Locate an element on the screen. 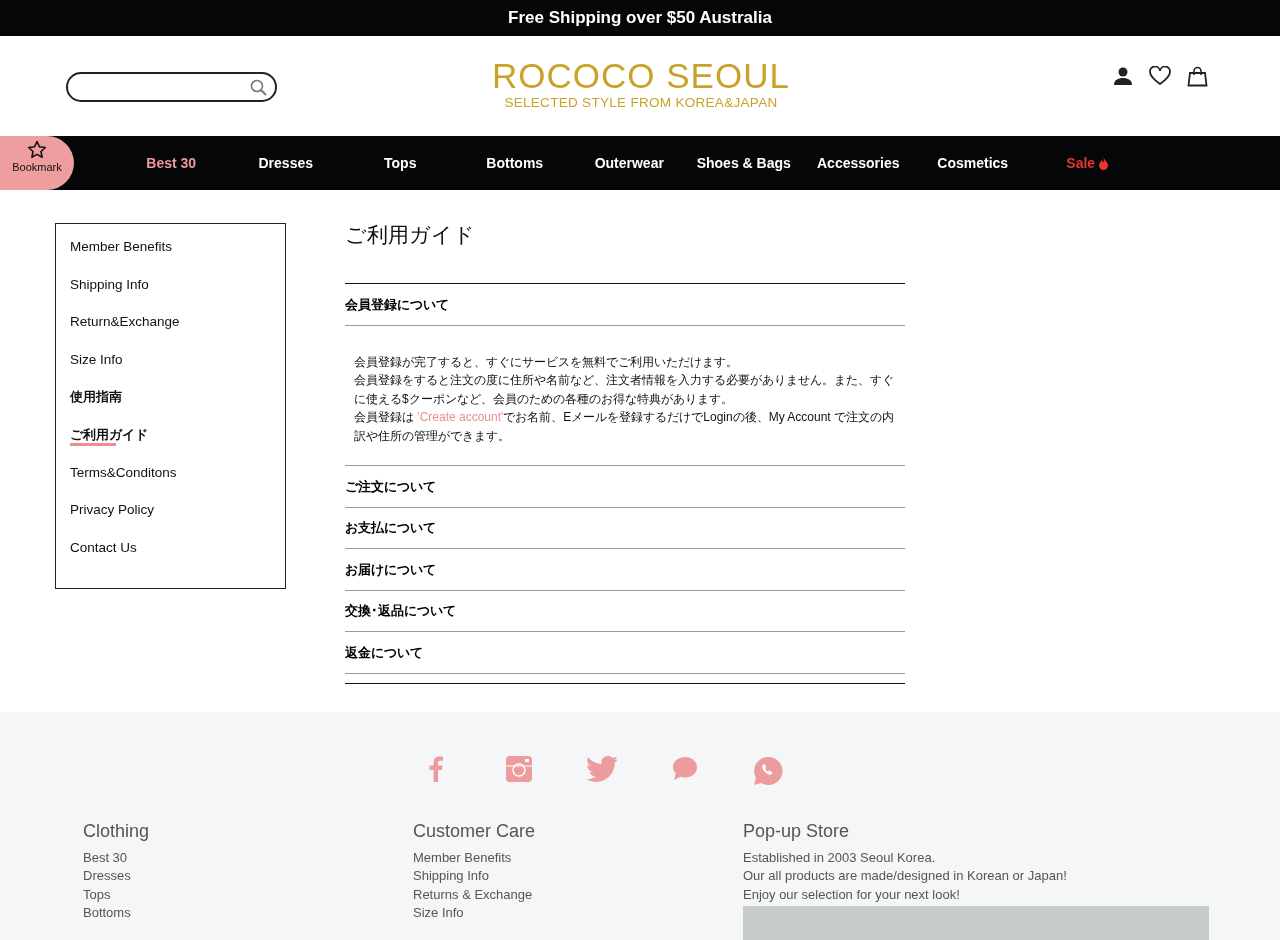 The height and width of the screenshot is (940, 1280). sidebar-link: 使用指南 is located at coordinates (177, 401).